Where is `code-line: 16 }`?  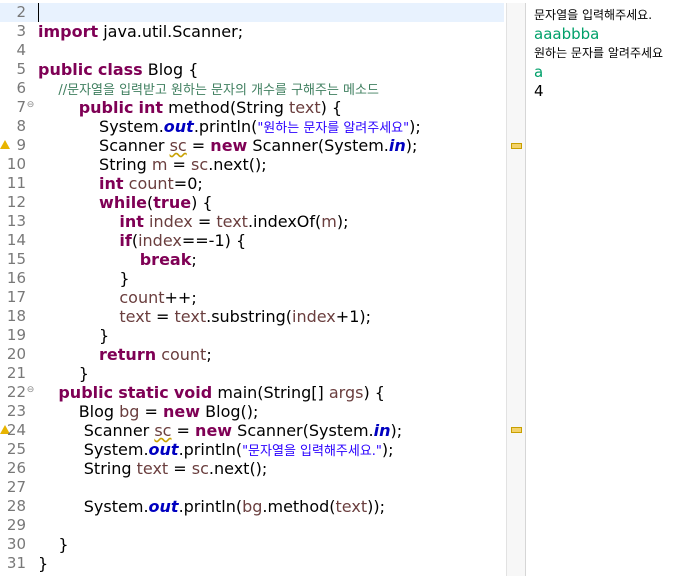
code-line: 16 } is located at coordinates (252, 278).